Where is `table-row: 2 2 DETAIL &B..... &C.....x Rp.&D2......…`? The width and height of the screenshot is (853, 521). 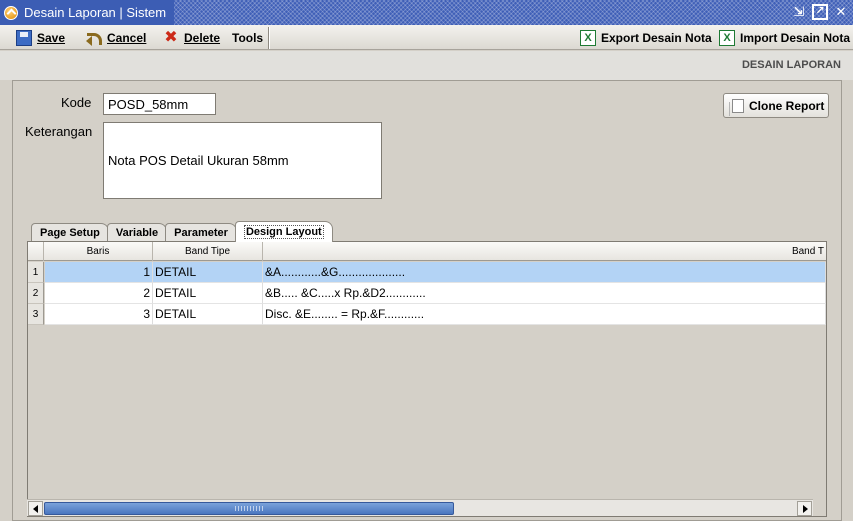
table-row: 2 2 DETAIL &B..... &C.....x Rp.&D2......… is located at coordinates (427, 293).